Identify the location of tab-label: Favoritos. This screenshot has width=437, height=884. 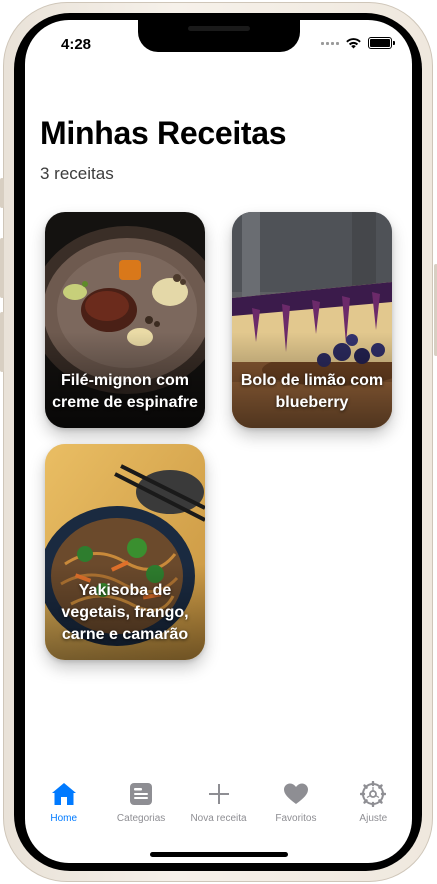
(296, 818).